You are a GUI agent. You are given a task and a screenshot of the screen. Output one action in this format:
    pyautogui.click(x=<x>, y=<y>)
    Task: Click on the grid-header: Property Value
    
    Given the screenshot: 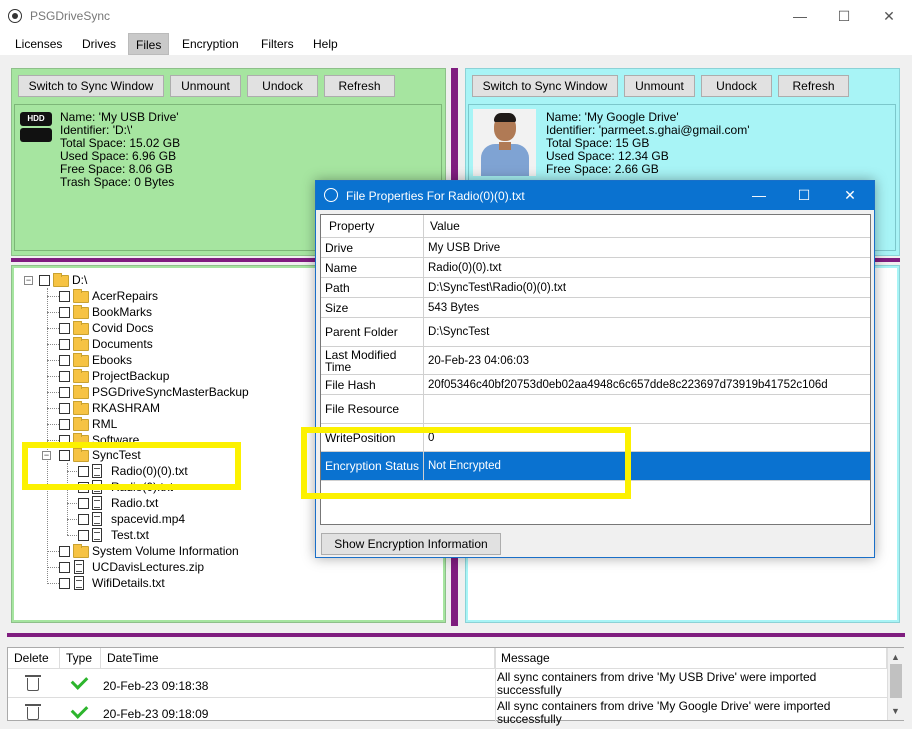 What is the action you would take?
    pyautogui.click(x=595, y=226)
    